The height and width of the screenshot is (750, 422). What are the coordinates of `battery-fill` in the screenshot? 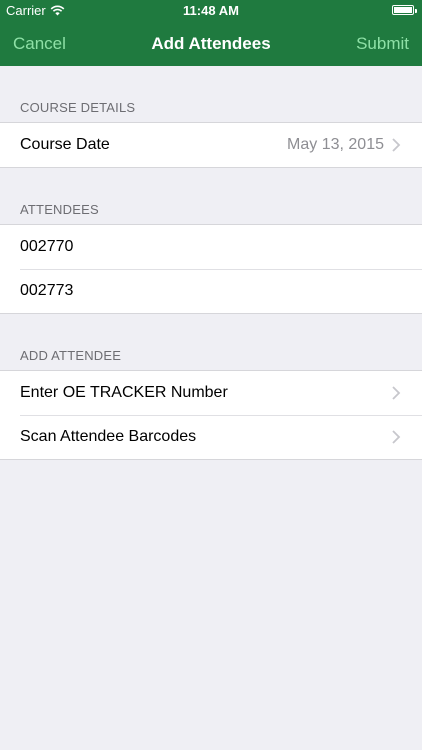 It's located at (403, 10).